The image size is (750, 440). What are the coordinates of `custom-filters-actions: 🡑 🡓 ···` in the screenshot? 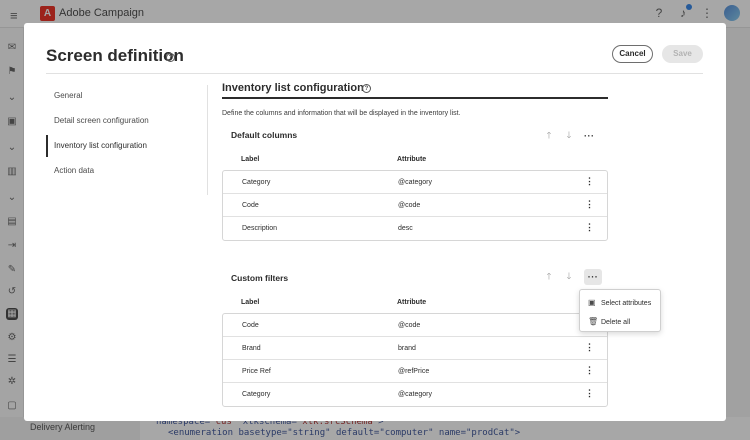 It's located at (573, 277).